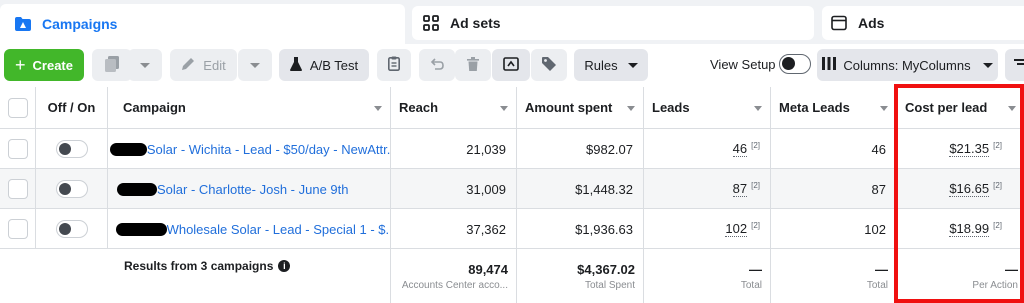  I want to click on meta-leads-value: 102, so click(834, 229).